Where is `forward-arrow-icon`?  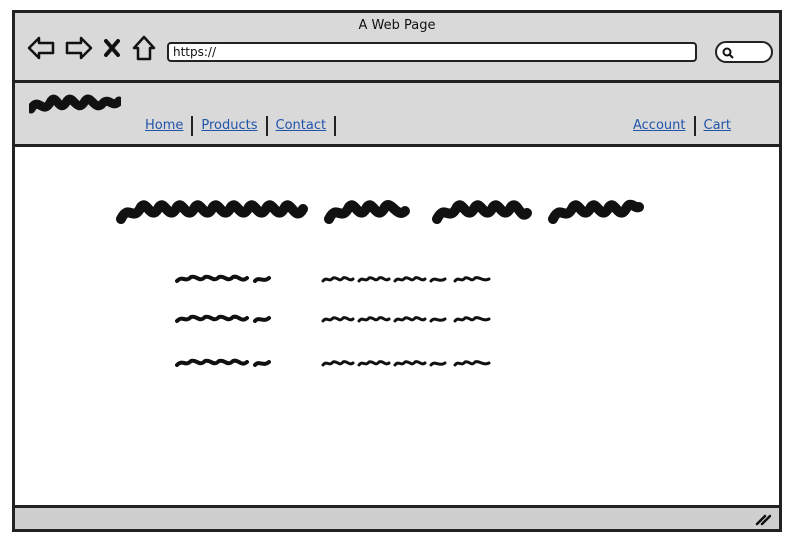
forward-arrow-icon is located at coordinates (79, 48).